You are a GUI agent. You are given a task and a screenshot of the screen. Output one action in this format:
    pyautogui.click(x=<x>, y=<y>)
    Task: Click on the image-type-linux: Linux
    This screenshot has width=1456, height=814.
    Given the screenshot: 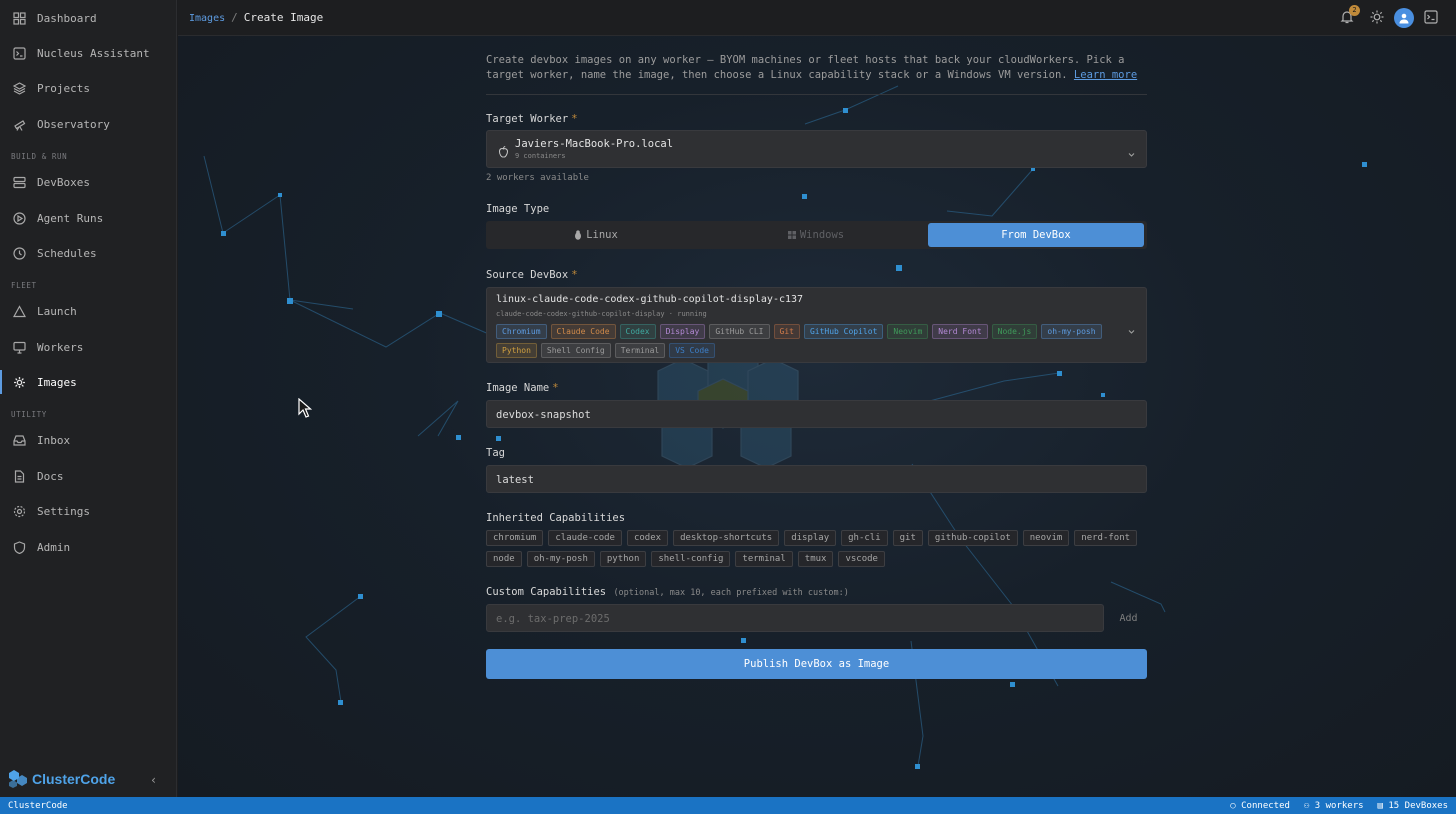 What is the action you would take?
    pyautogui.click(x=596, y=235)
    